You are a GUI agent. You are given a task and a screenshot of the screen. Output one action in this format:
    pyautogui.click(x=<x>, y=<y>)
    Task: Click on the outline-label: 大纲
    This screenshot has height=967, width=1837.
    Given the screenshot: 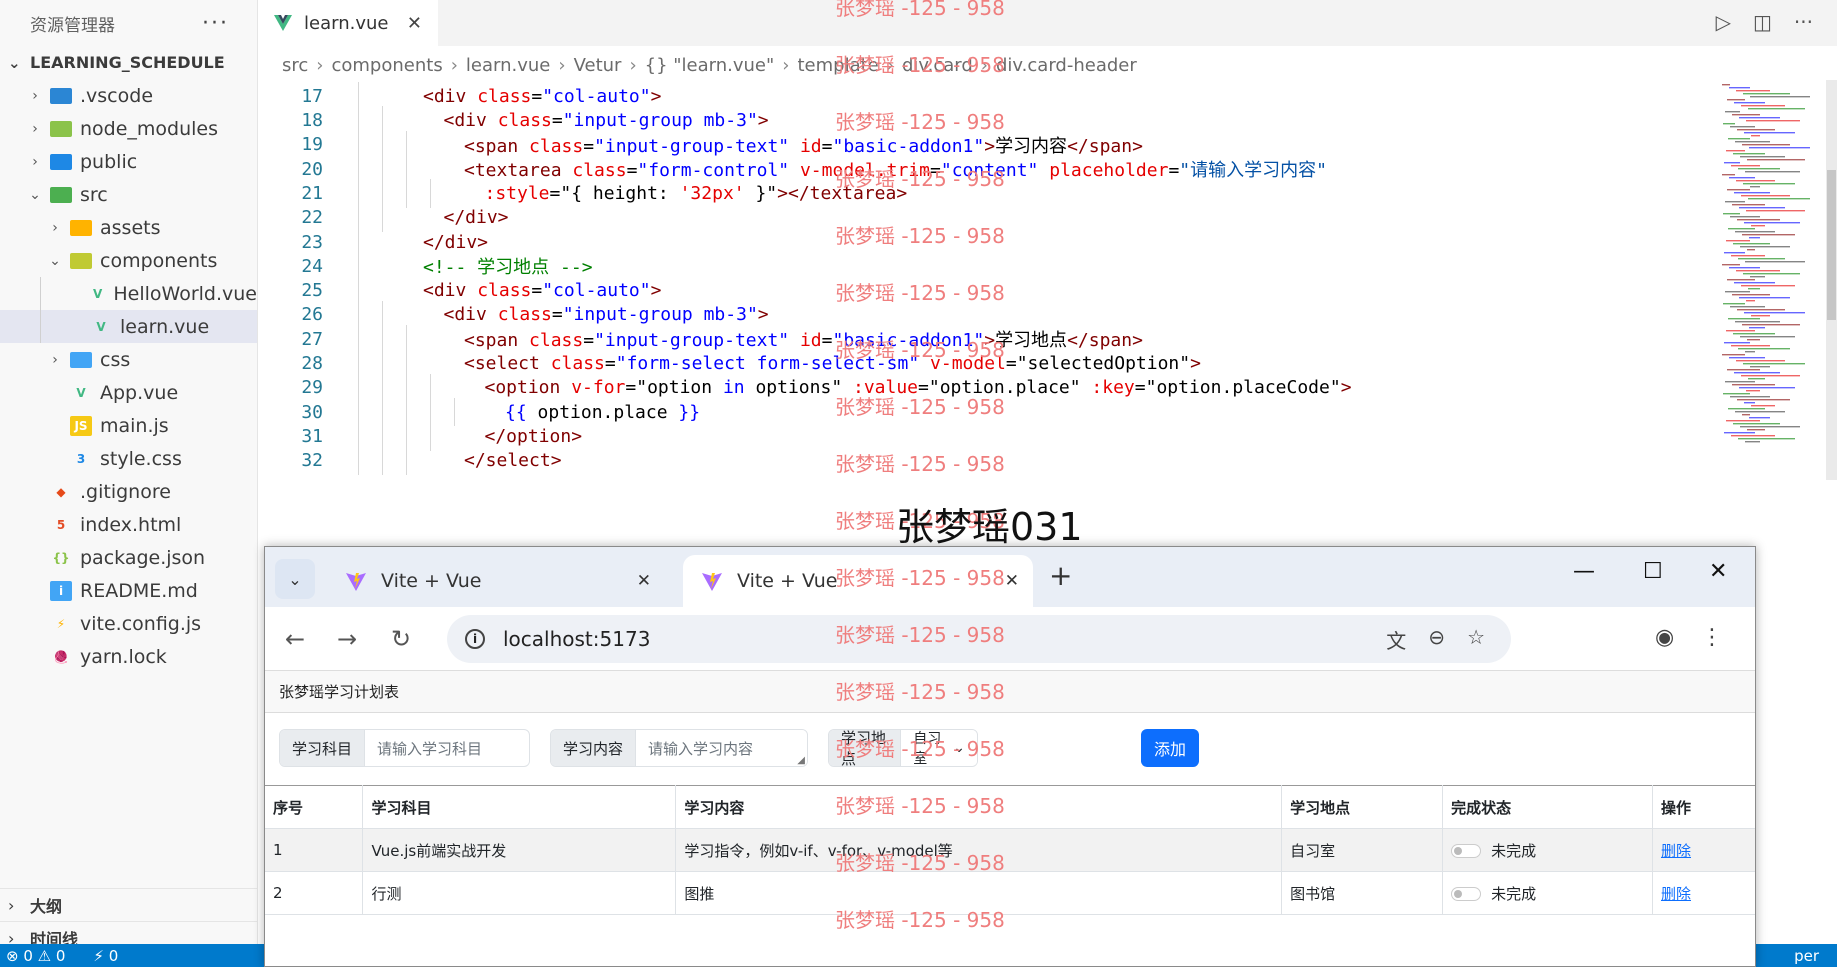 What is the action you would take?
    pyautogui.click(x=46, y=906)
    